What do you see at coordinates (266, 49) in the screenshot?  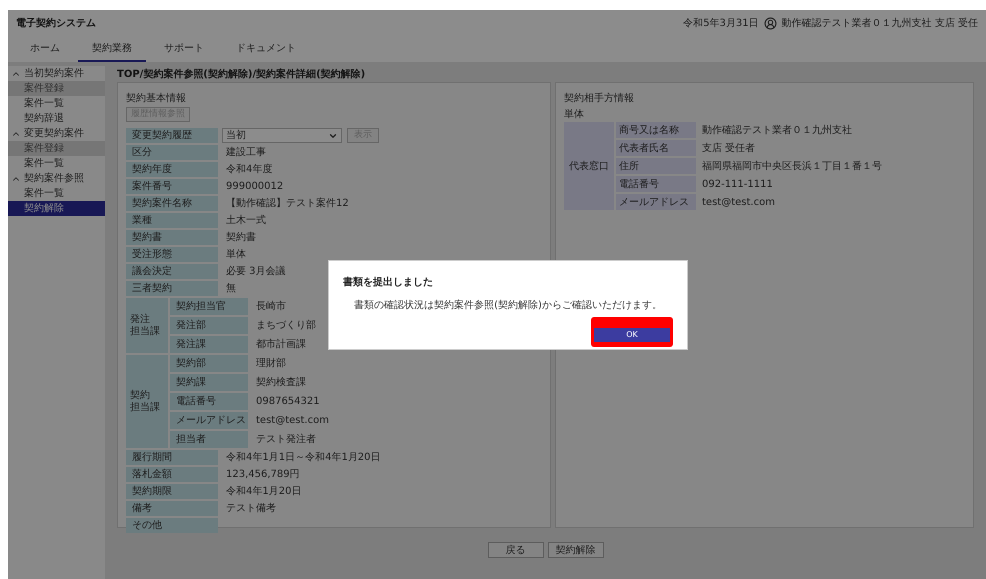 I see `nav-tab: ドキュメント` at bounding box center [266, 49].